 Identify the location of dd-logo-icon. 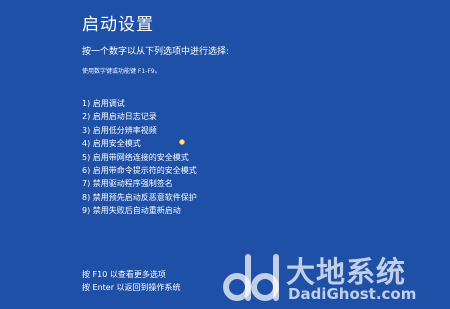
(251, 277).